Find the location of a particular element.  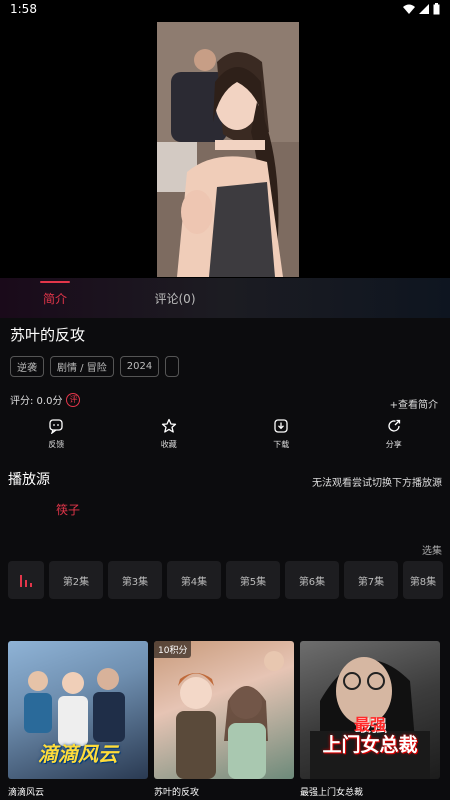

play-source-title: 播放源 is located at coordinates (29, 480).